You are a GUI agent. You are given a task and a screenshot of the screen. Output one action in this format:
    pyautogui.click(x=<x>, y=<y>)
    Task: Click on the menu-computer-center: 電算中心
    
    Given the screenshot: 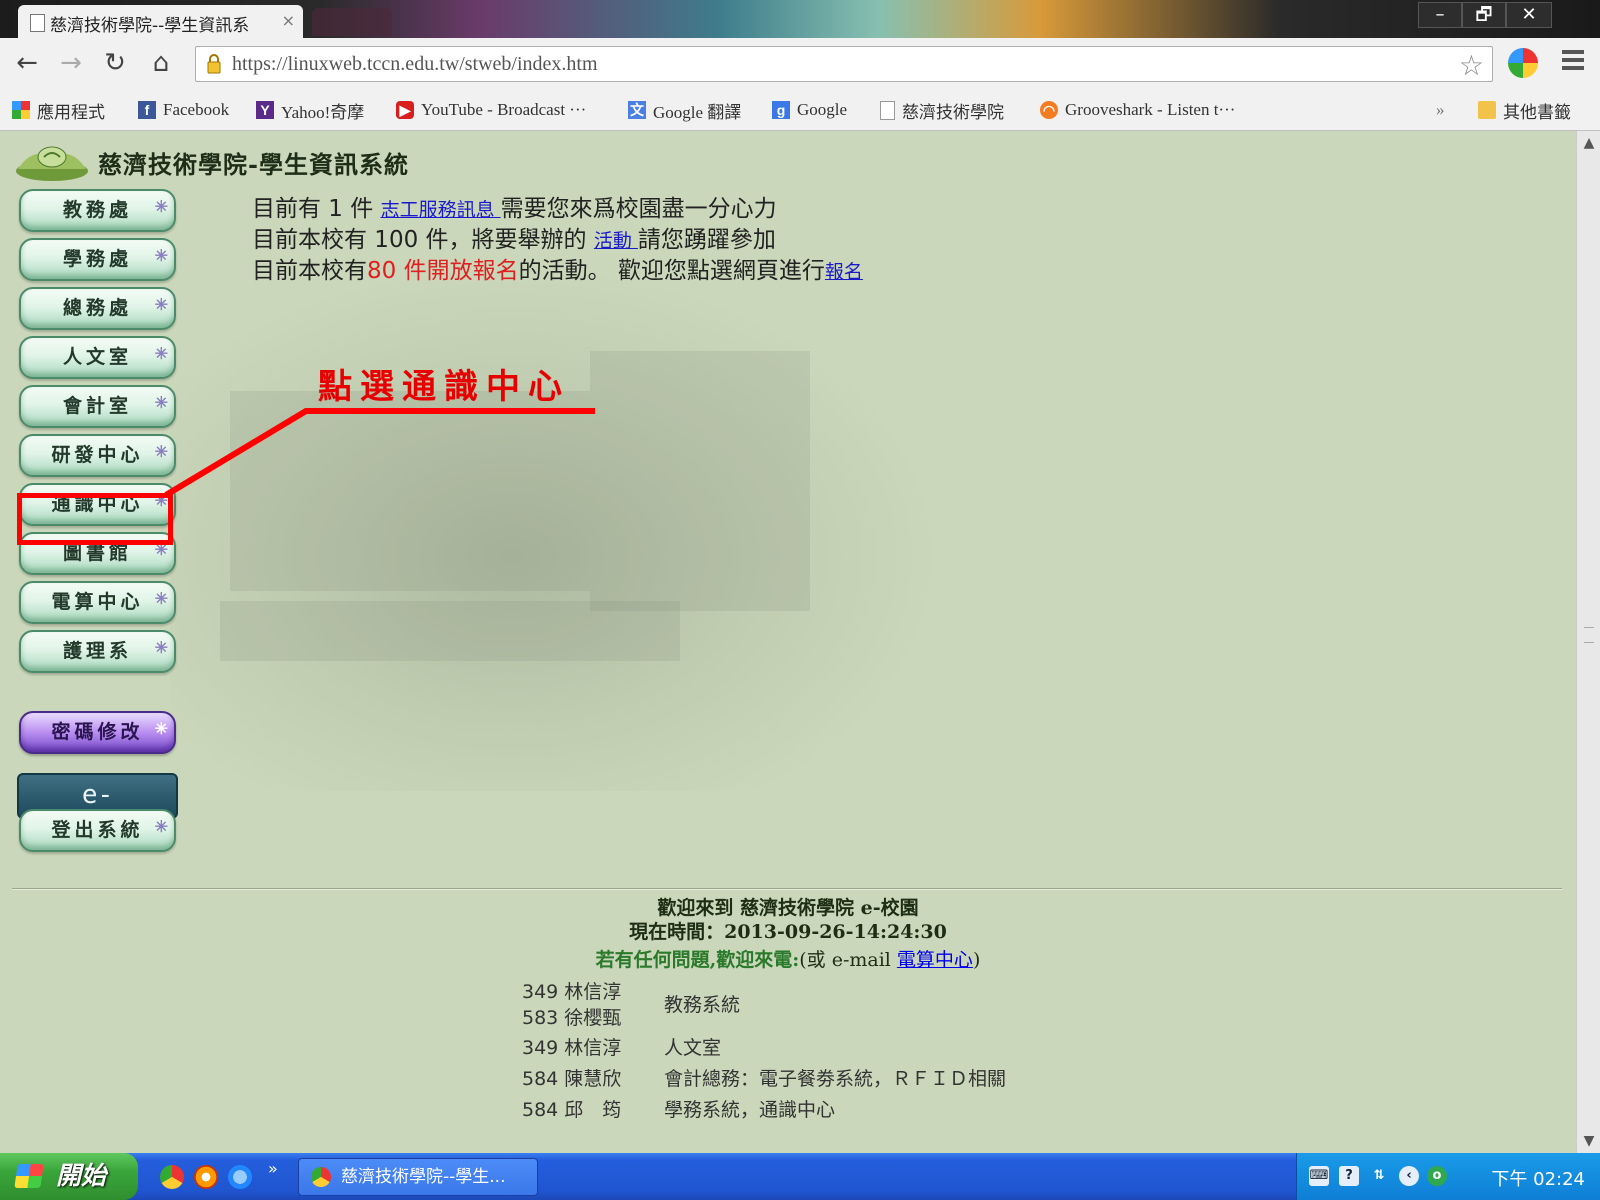 What is the action you would take?
    pyautogui.click(x=97, y=601)
    